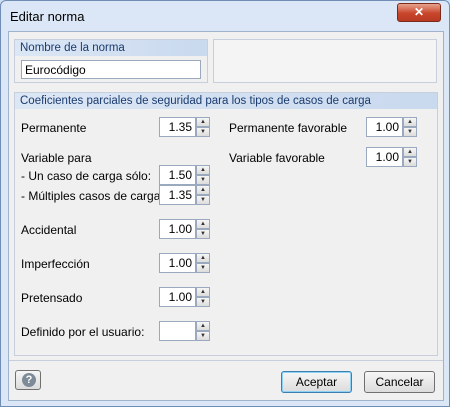 This screenshot has width=450, height=407. What do you see at coordinates (92, 196) in the screenshot?
I see `multiples-label: - Múltiples casos de carga:` at bounding box center [92, 196].